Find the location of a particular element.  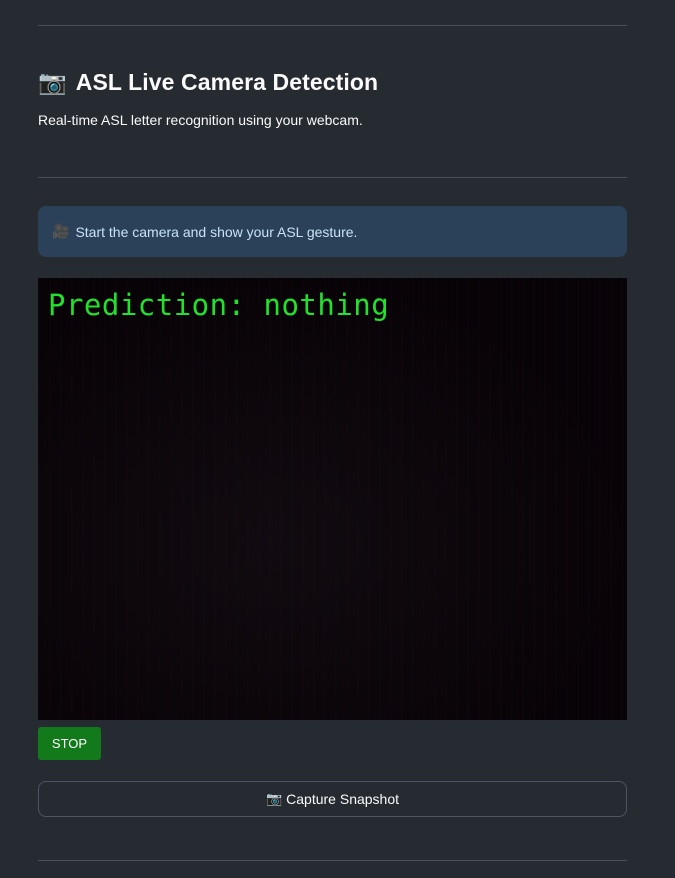

video-camera-icon: 🎥 is located at coordinates (61, 231).